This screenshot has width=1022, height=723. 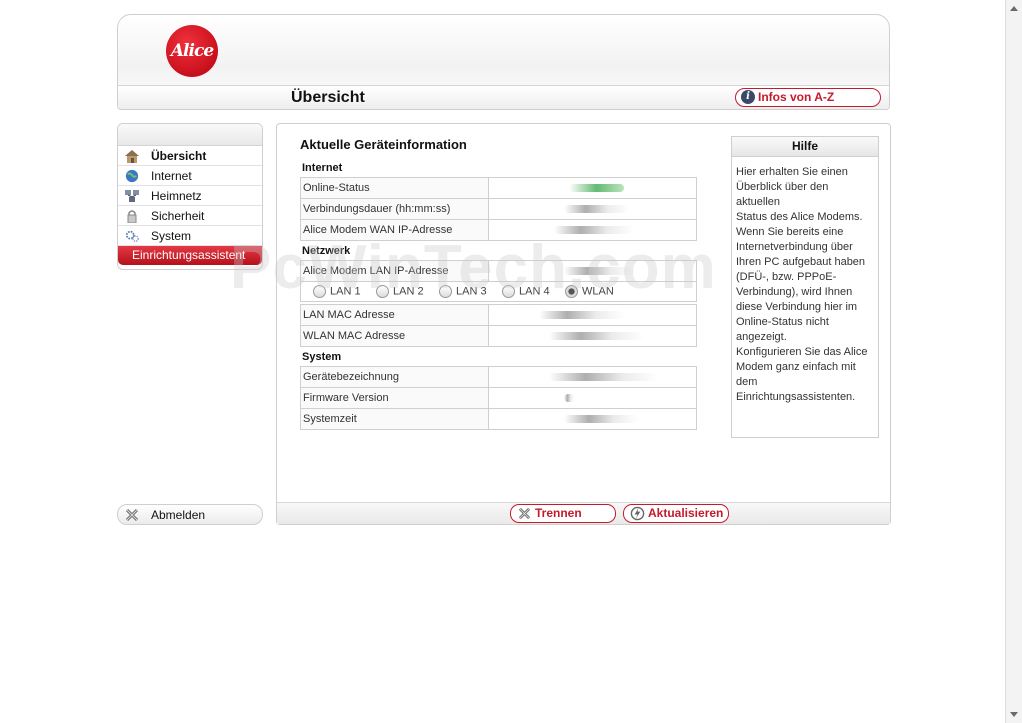 What do you see at coordinates (394, 315) in the screenshot?
I see `lan-mac-label: LAN MAC Adresse` at bounding box center [394, 315].